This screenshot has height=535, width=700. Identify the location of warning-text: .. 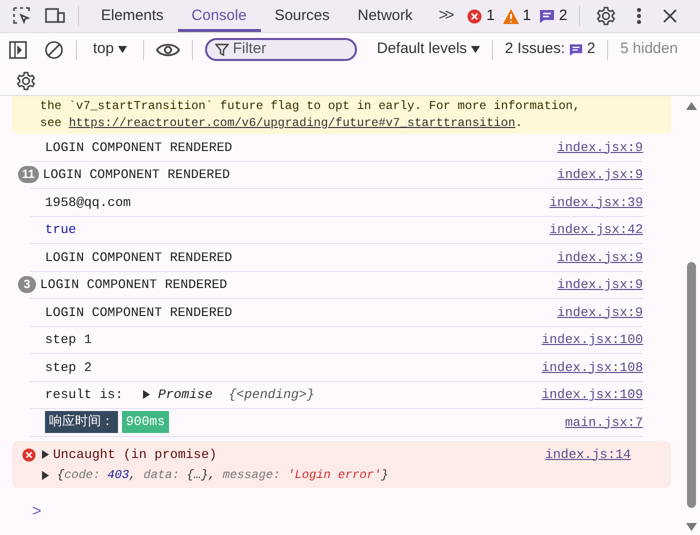
(518, 123).